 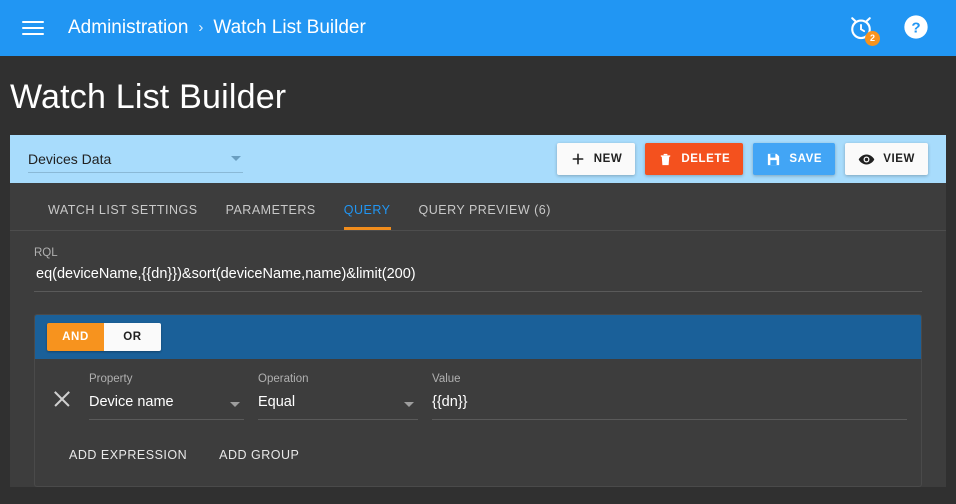 I want to click on logic-and-button: AND, so click(x=75, y=337).